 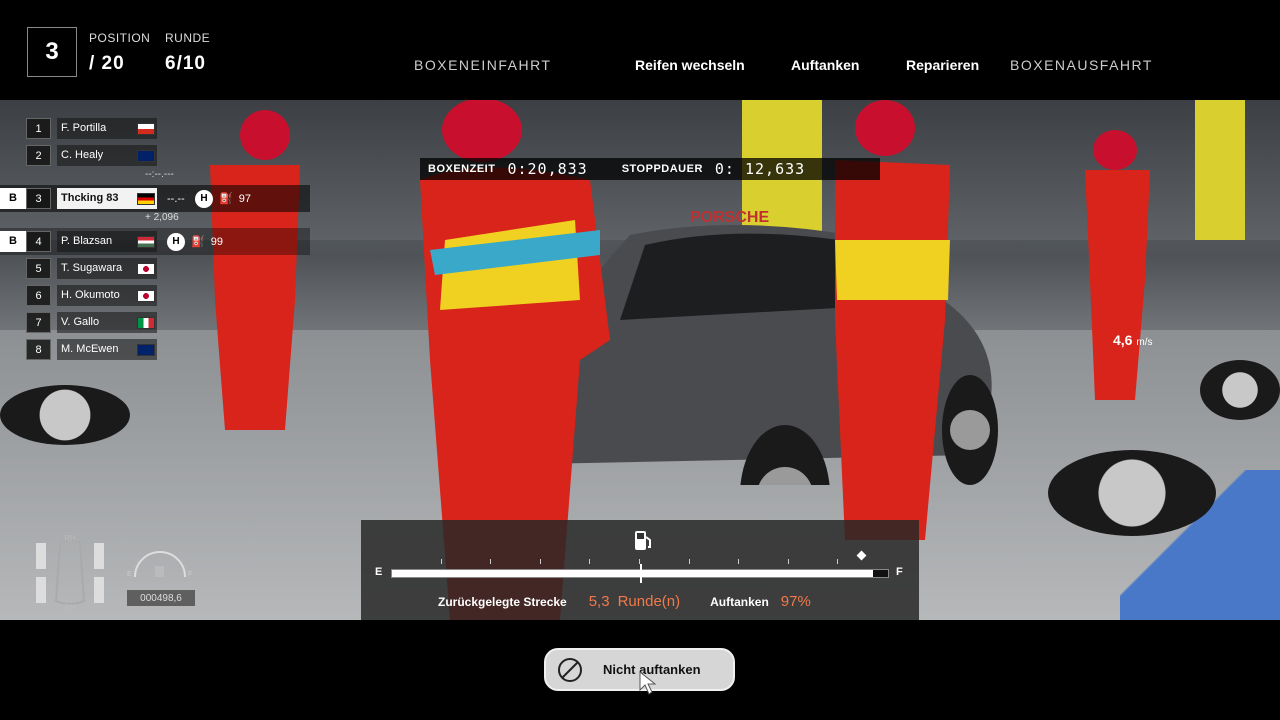 What do you see at coordinates (570, 669) in the screenshot?
I see `prohibit-icon` at bounding box center [570, 669].